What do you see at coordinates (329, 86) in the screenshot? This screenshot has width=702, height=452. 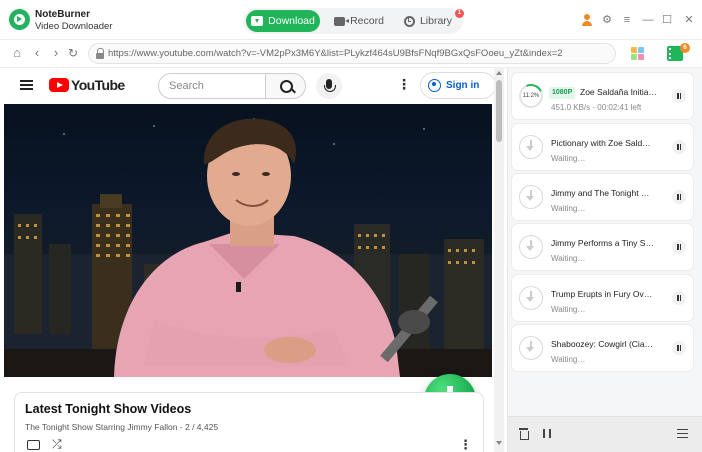 I see `microphone-icon` at bounding box center [329, 86].